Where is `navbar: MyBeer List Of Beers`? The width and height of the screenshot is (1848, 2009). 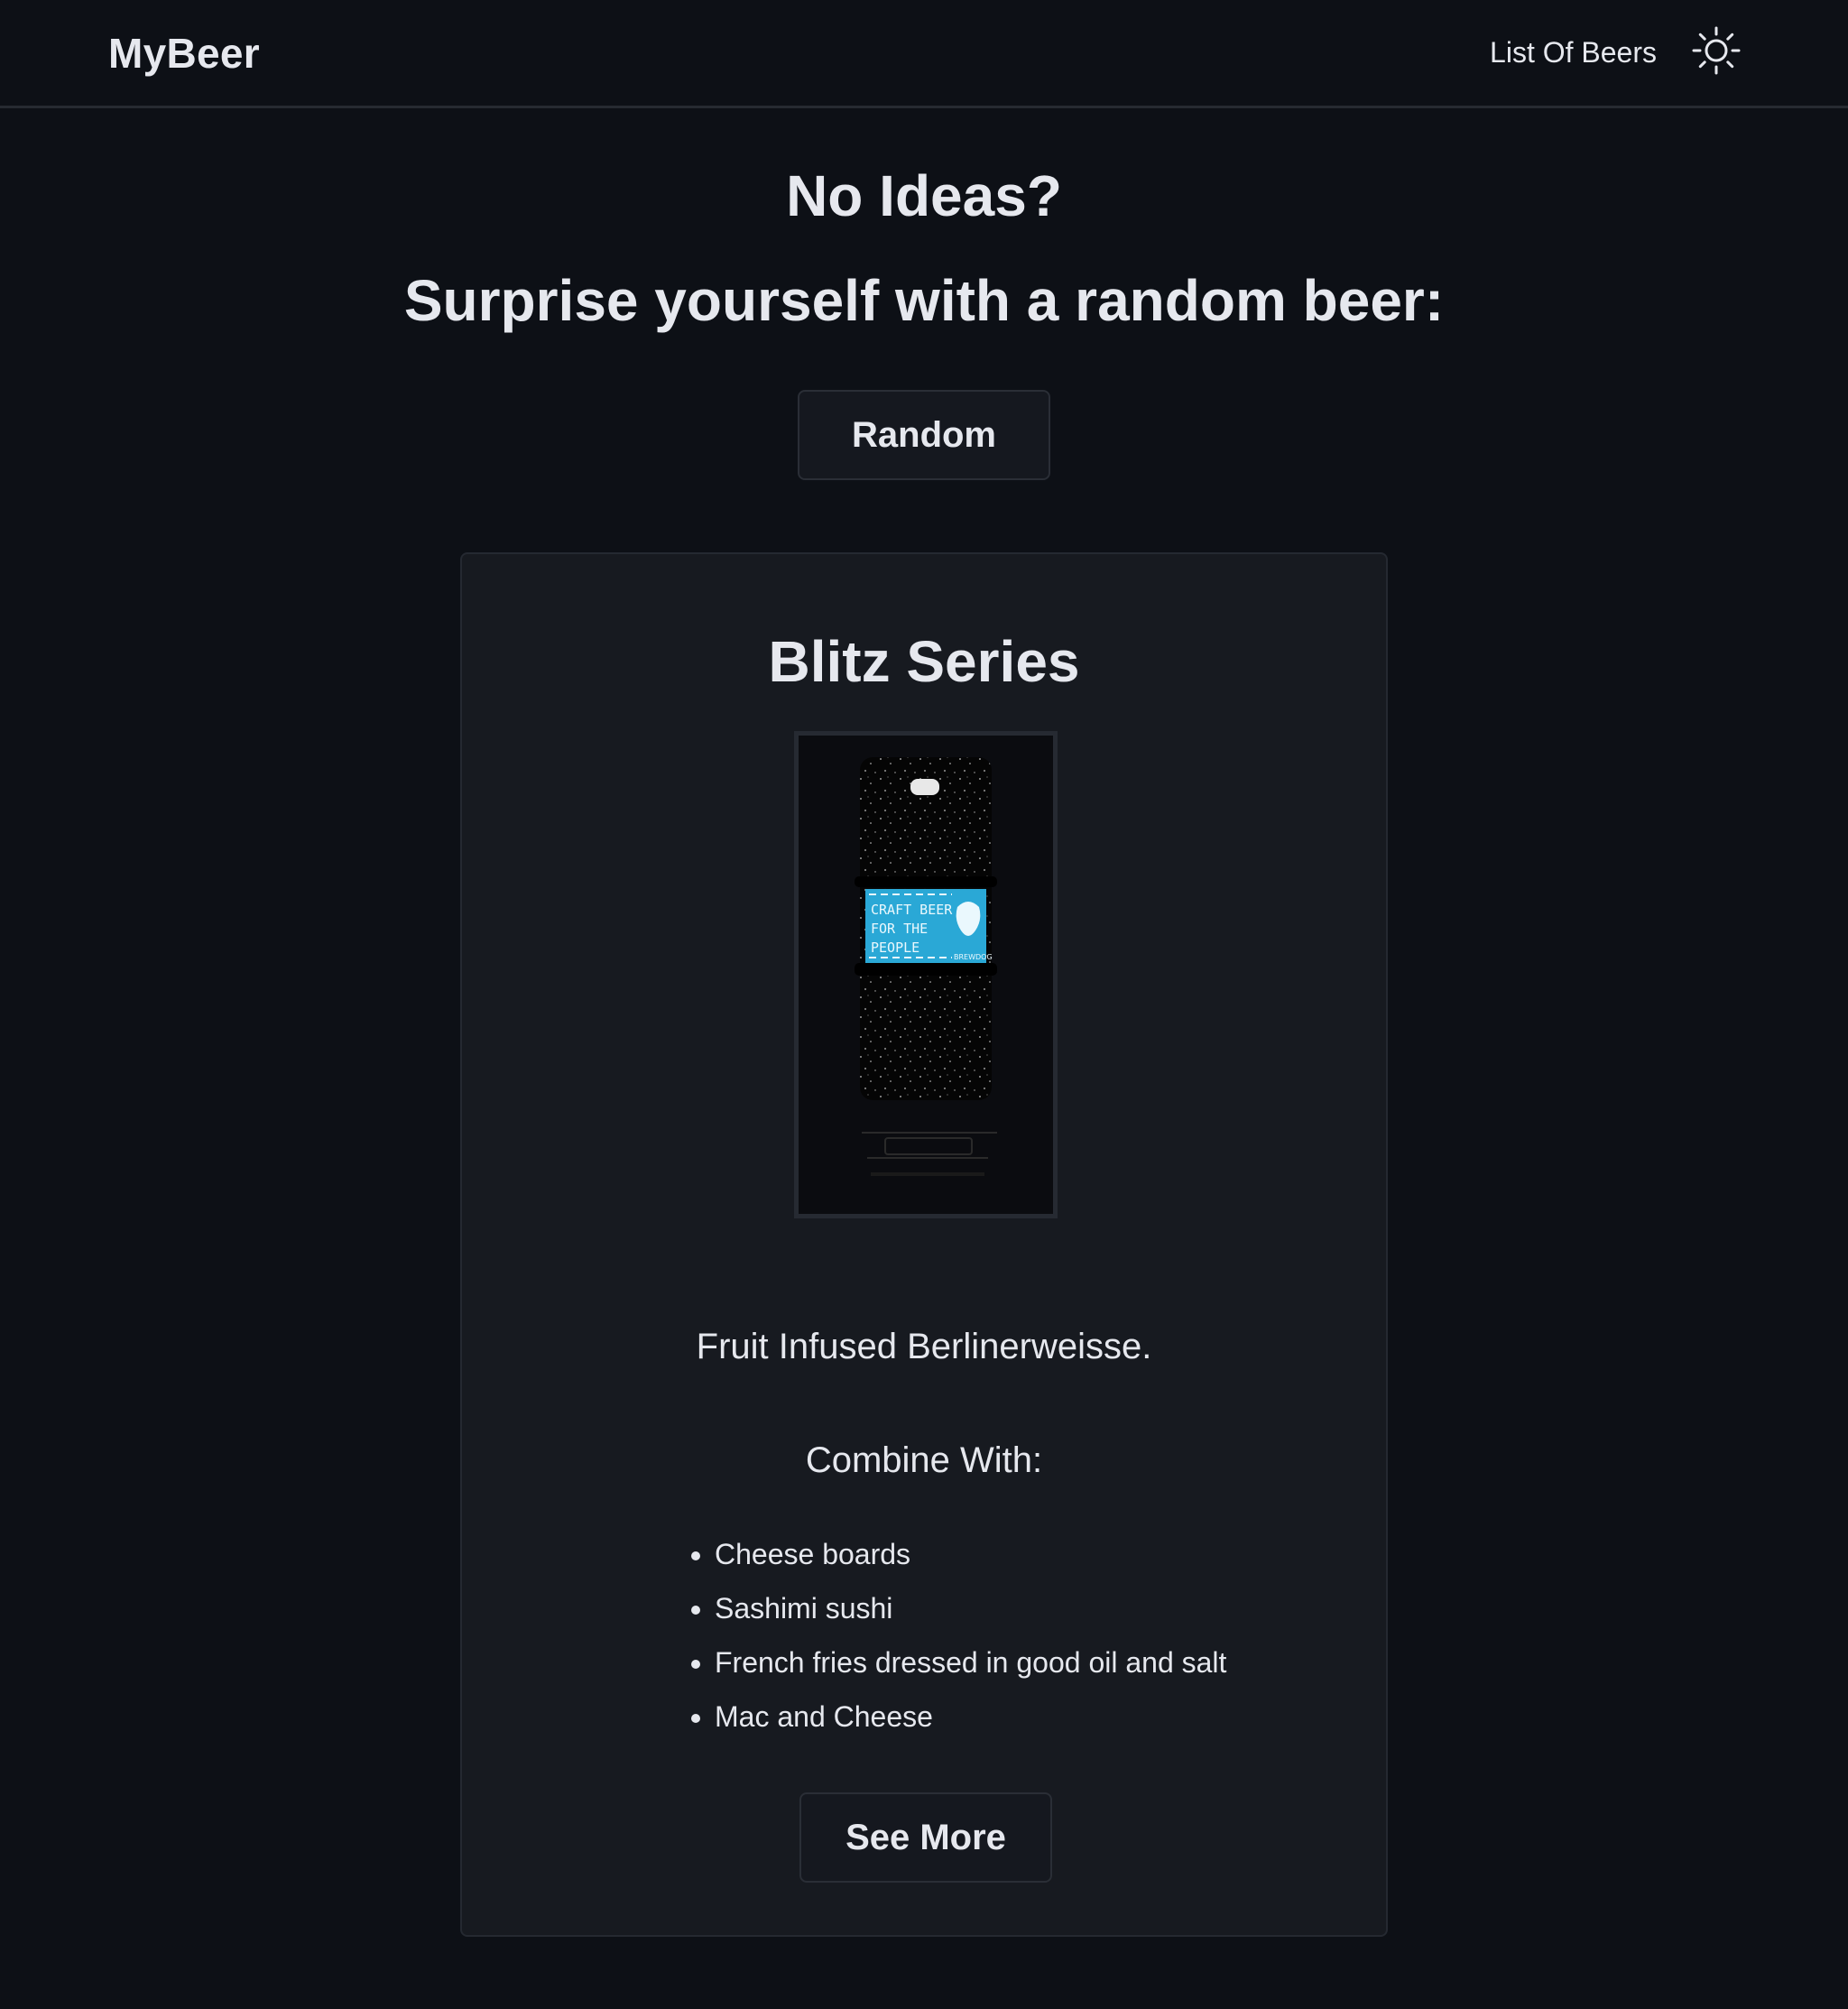 navbar: MyBeer List Of Beers is located at coordinates (924, 54).